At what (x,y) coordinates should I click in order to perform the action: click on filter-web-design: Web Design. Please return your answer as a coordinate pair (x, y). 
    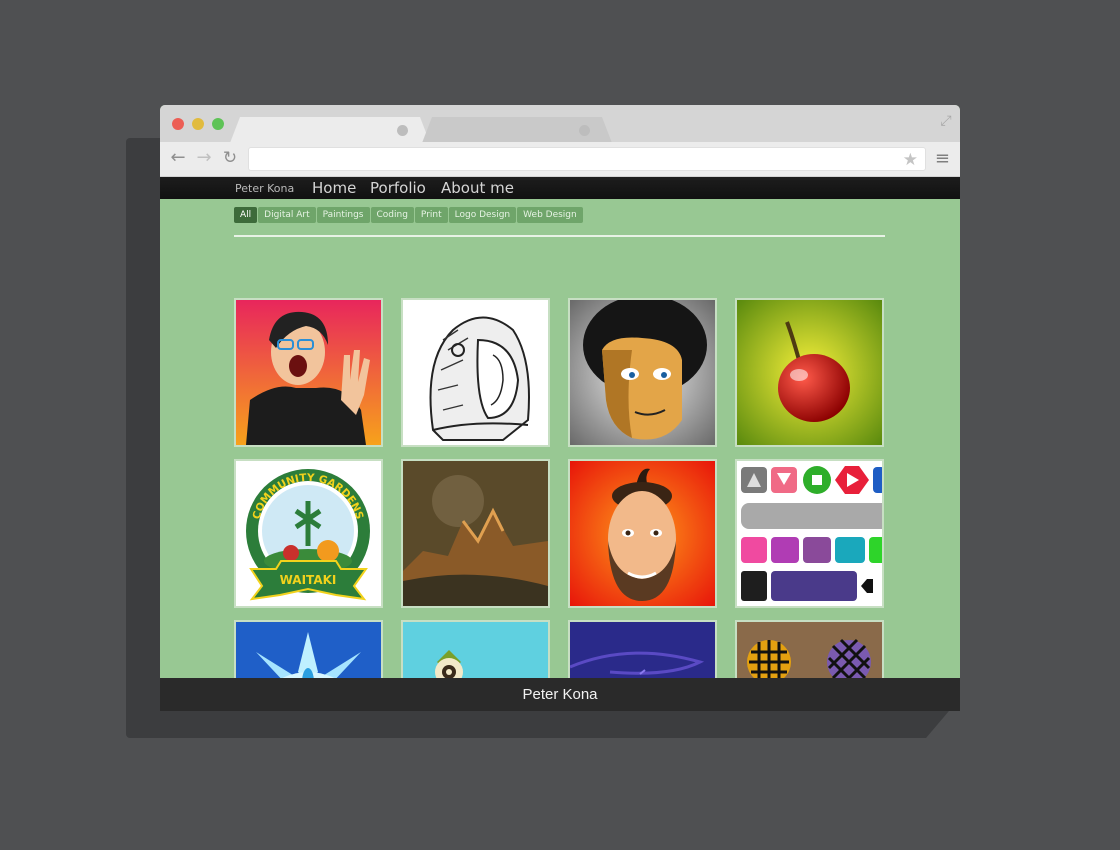
    Looking at the image, I should click on (550, 215).